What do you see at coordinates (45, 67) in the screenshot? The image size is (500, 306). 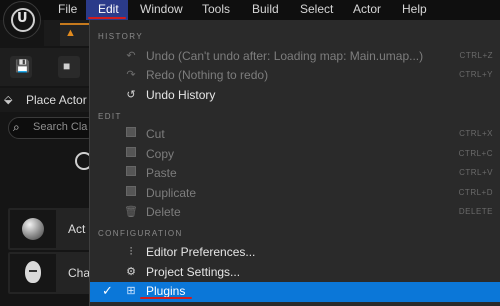 I see `main-toolbar: 💾 ■` at bounding box center [45, 67].